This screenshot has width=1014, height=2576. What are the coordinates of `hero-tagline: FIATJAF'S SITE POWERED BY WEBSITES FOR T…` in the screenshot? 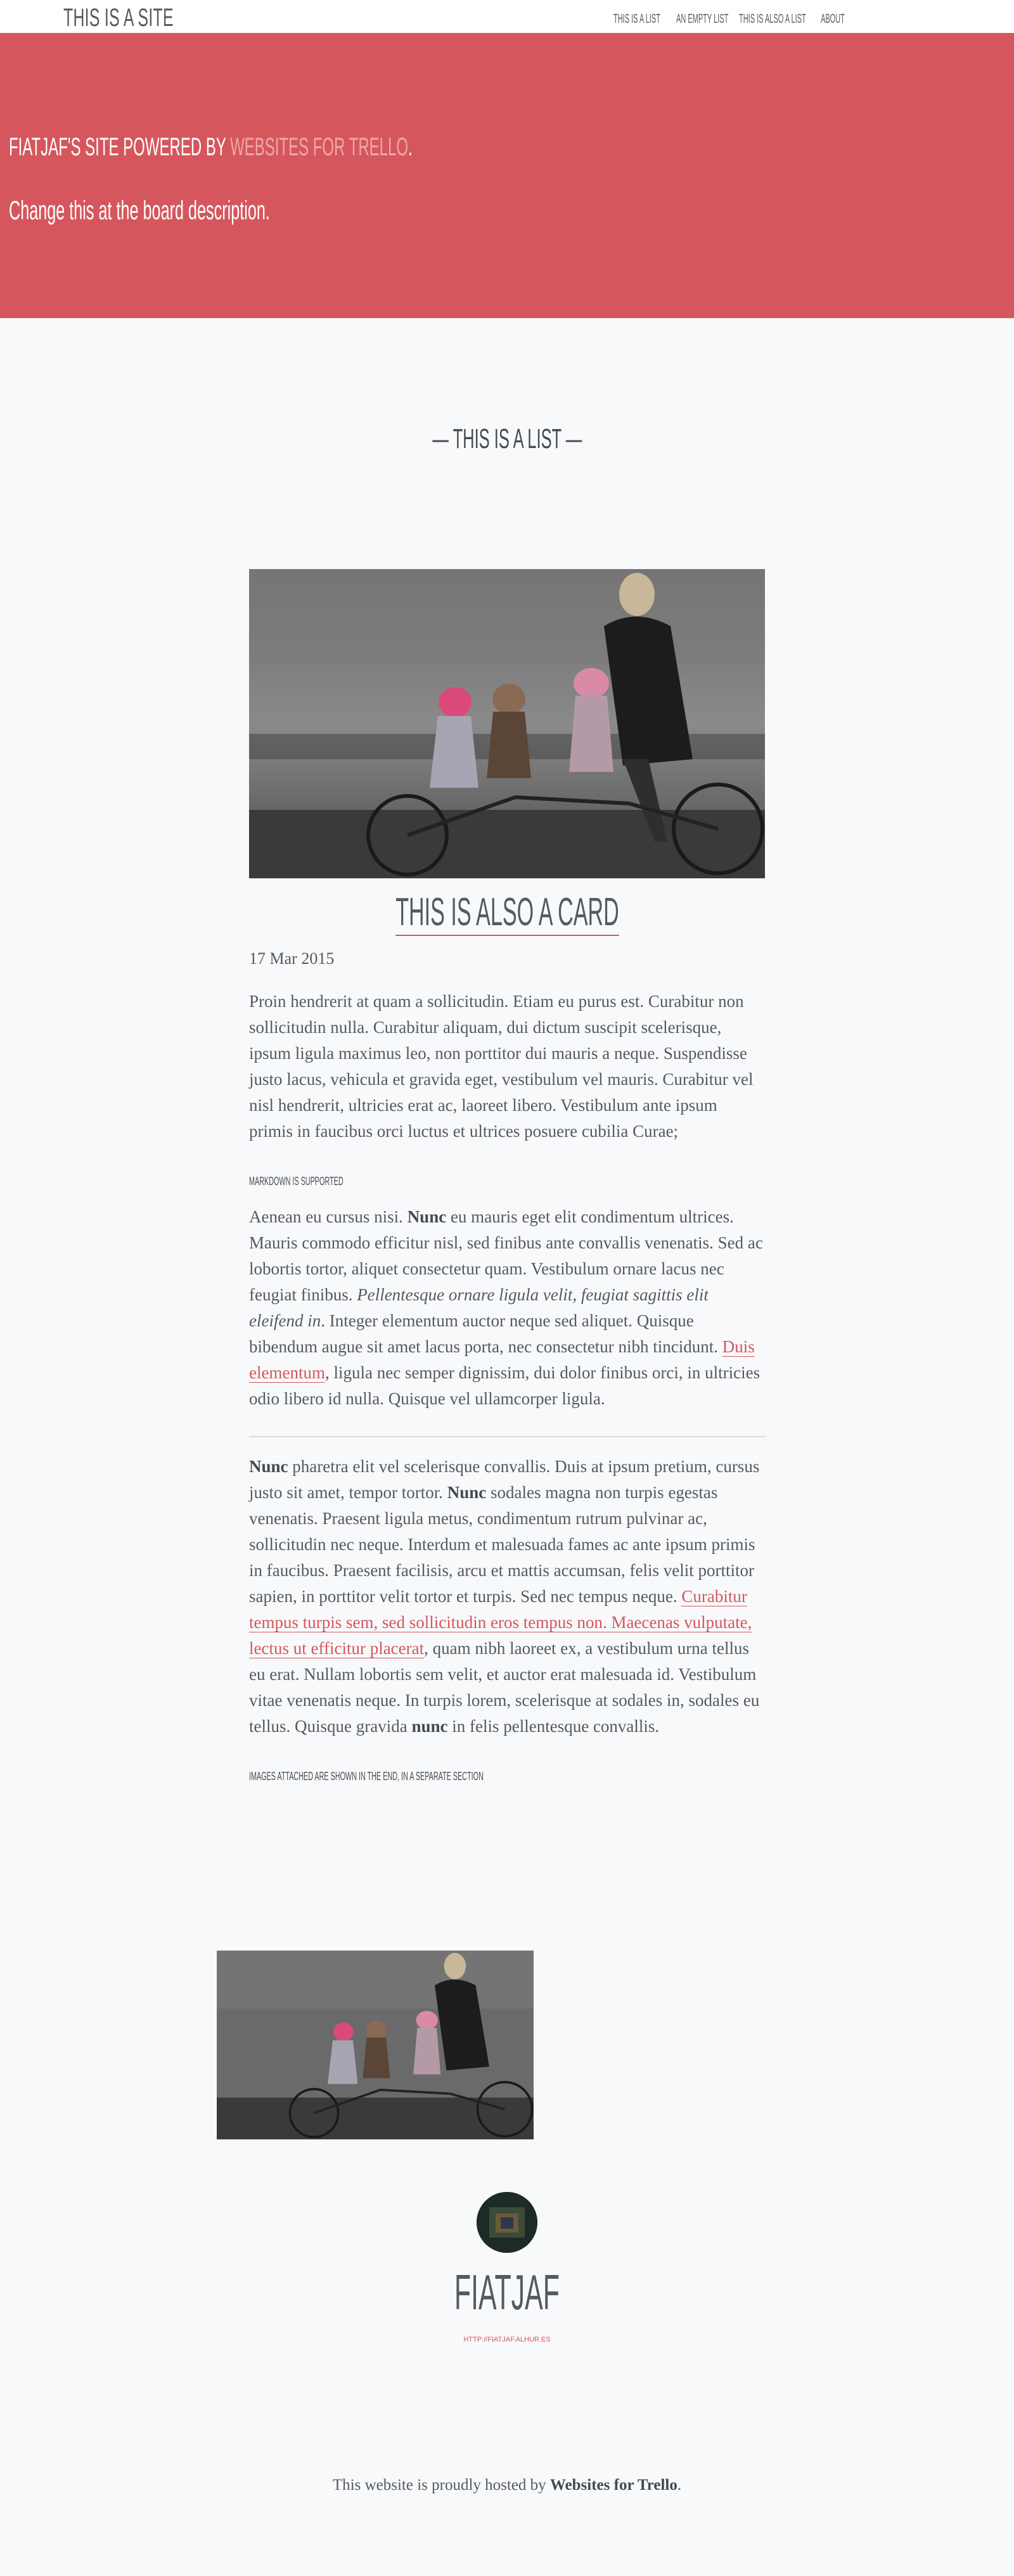 It's located at (211, 147).